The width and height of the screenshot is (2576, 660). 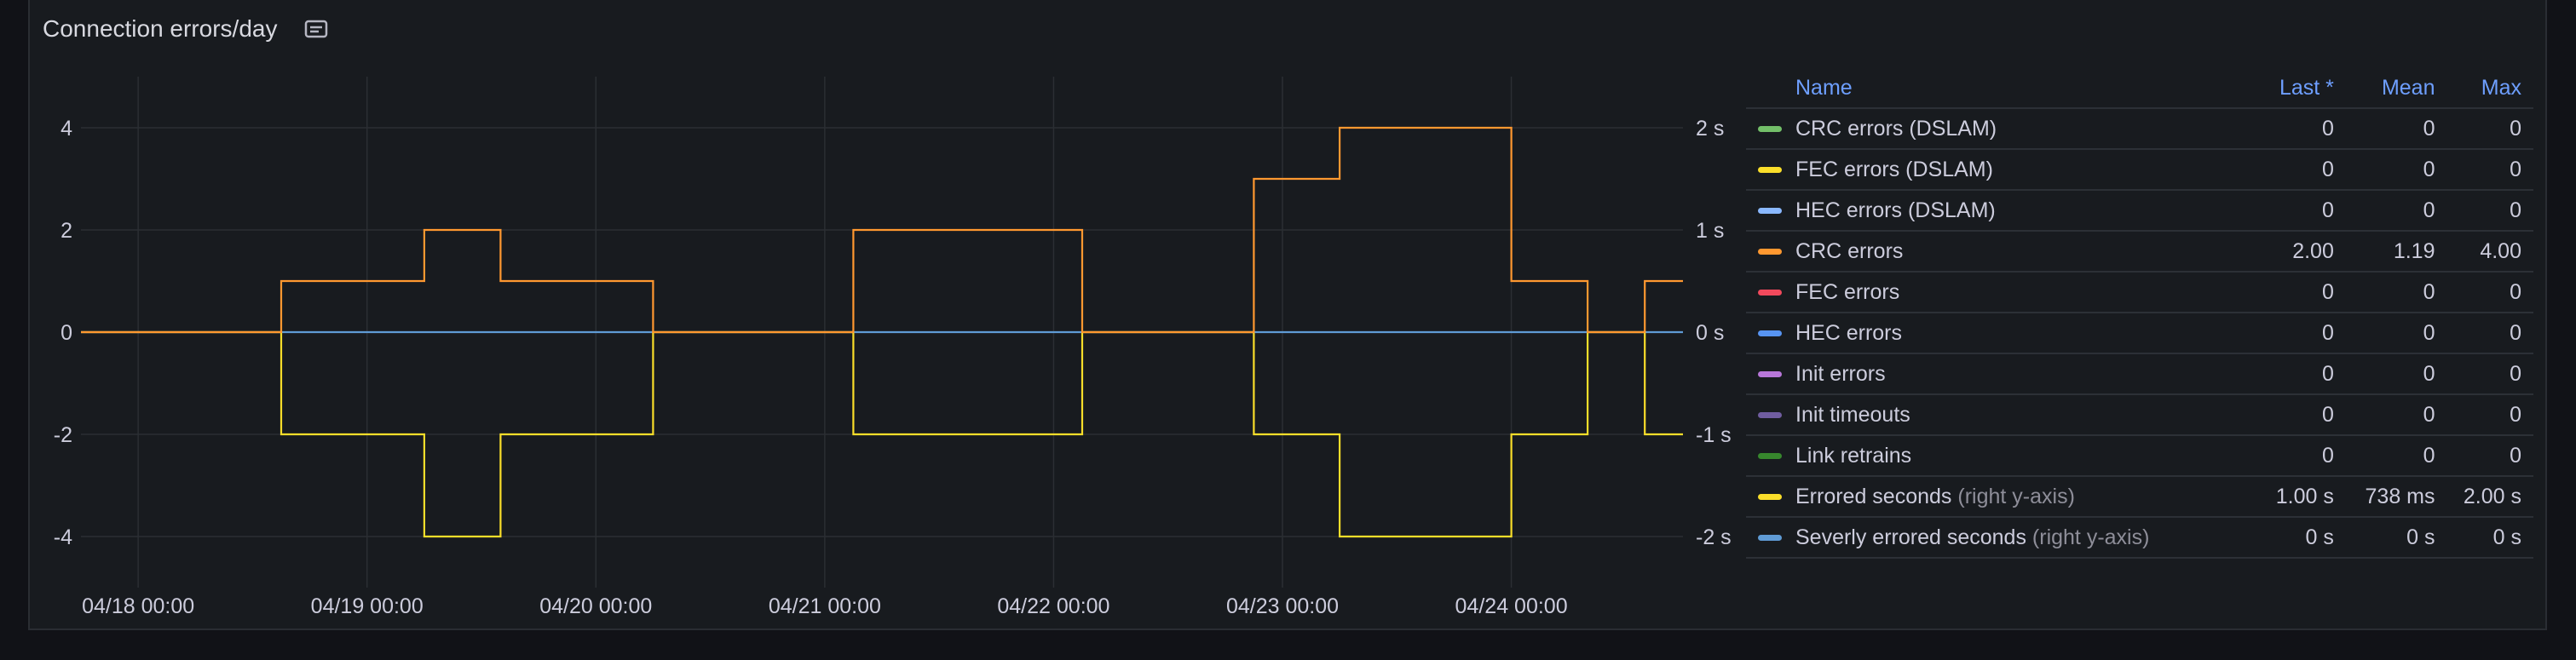 I want to click on legend-series-label: HEC errors, so click(x=1849, y=332).